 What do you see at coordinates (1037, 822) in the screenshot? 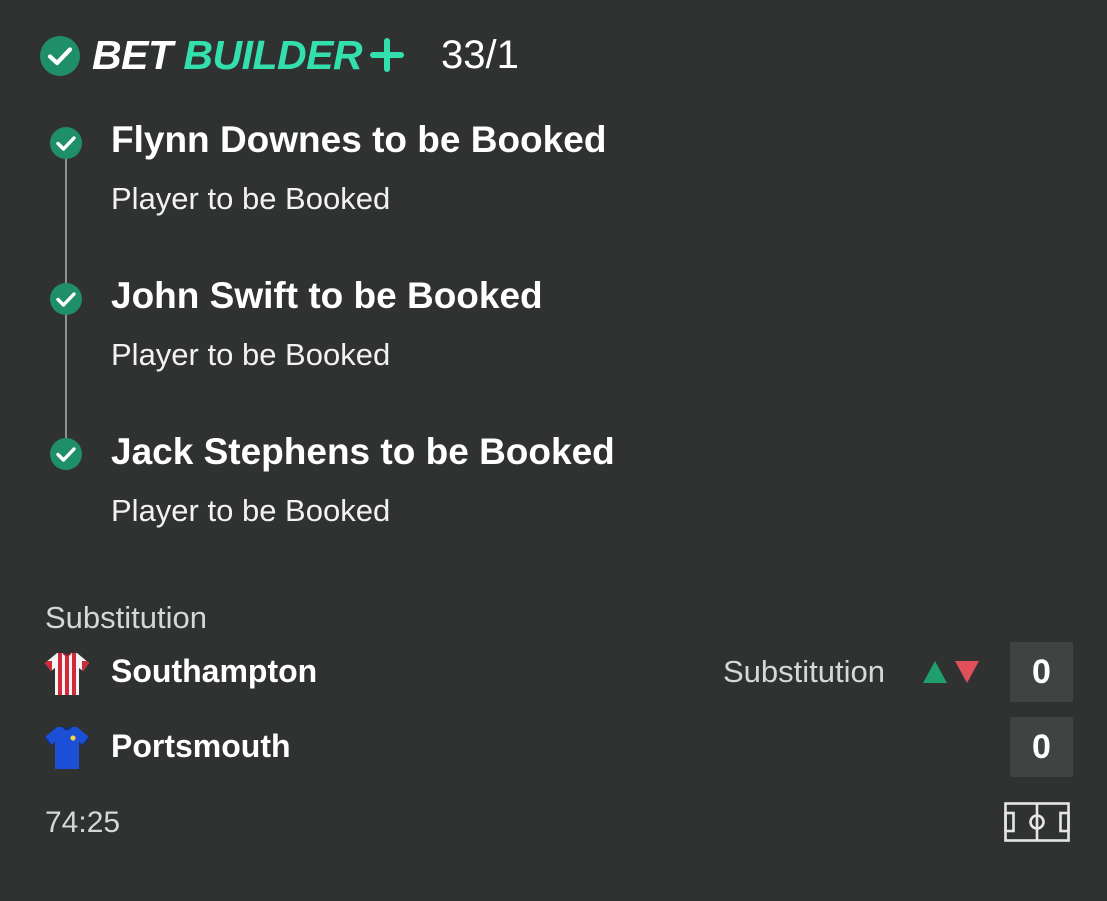
I see `pitch-view-icon` at bounding box center [1037, 822].